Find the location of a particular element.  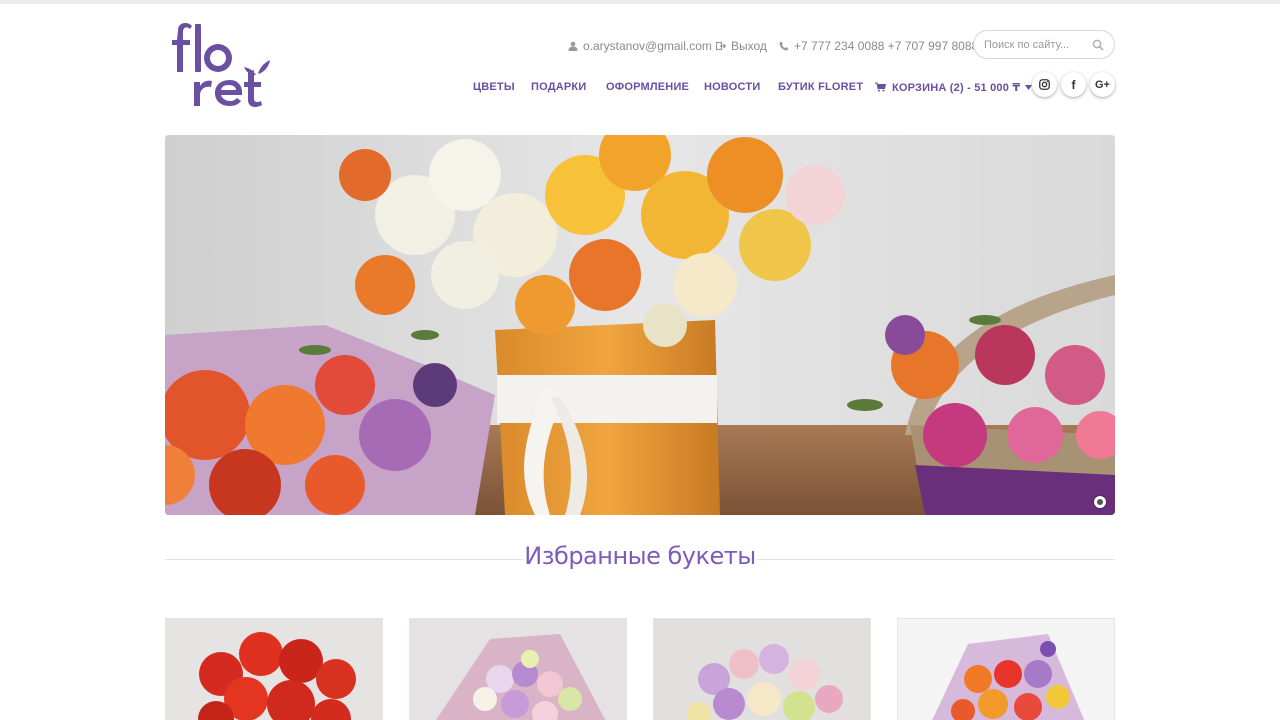

google-plus-button: G+ is located at coordinates (1102, 84).